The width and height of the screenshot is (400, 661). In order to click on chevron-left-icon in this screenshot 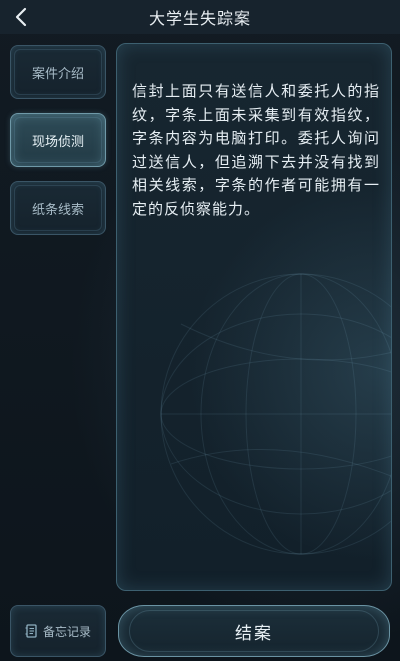, I will do `click(21, 17)`.